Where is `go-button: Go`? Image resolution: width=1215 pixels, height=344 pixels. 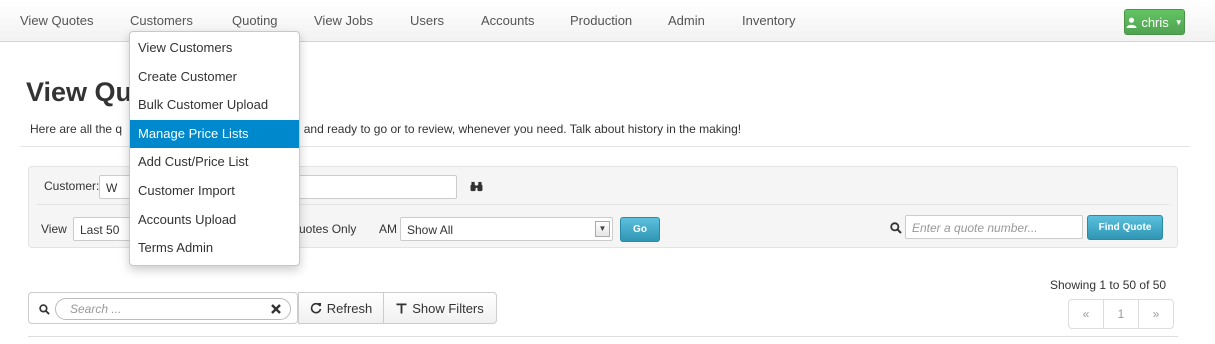 go-button: Go is located at coordinates (640, 229).